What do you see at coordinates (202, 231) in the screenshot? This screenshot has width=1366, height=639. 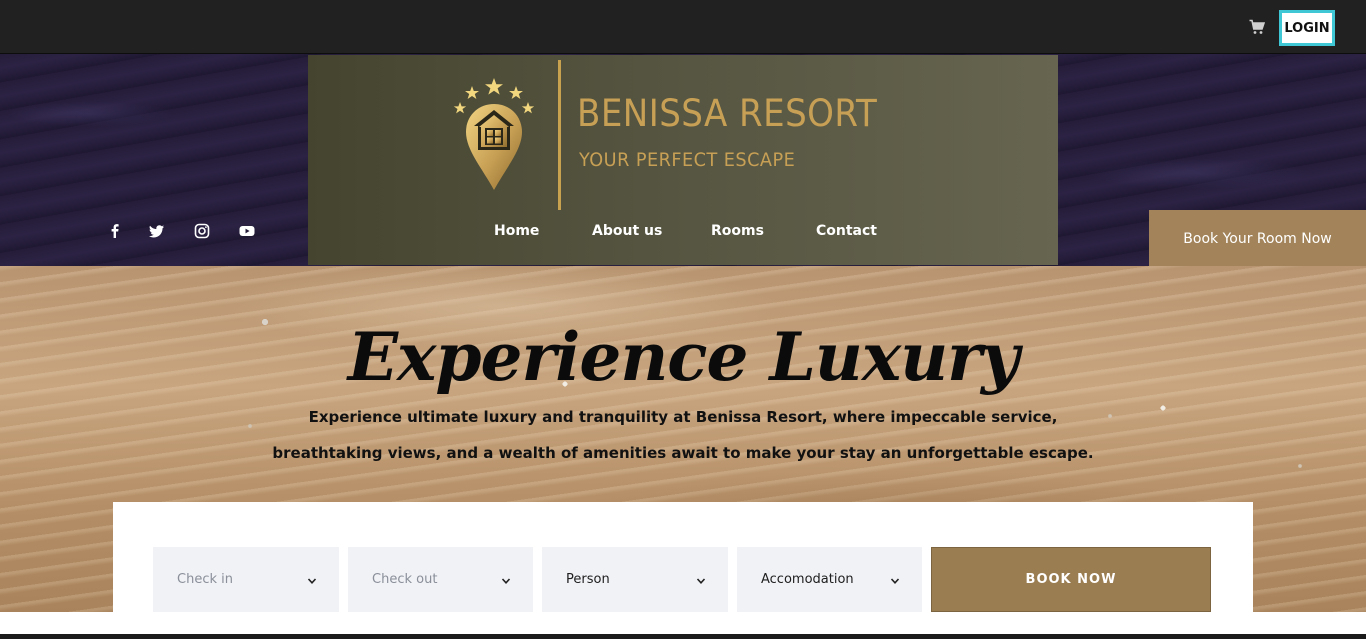 I see `instagram-icon` at bounding box center [202, 231].